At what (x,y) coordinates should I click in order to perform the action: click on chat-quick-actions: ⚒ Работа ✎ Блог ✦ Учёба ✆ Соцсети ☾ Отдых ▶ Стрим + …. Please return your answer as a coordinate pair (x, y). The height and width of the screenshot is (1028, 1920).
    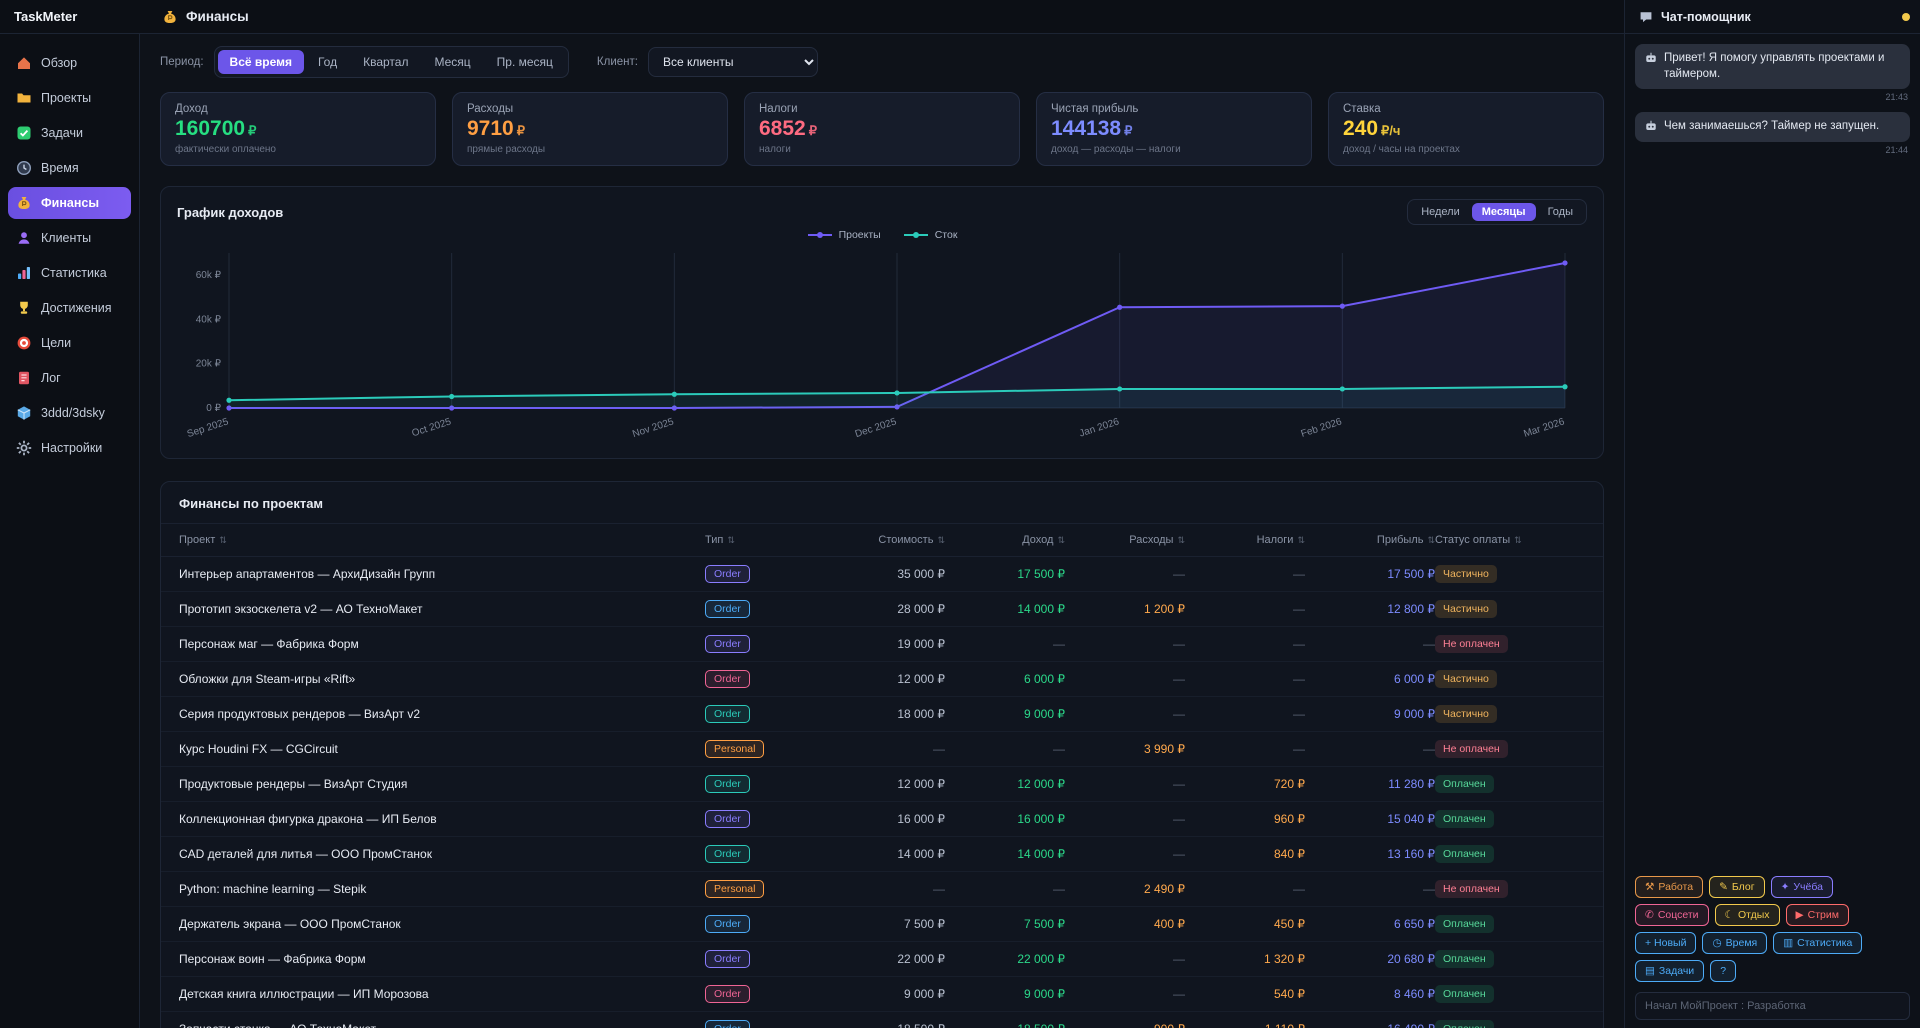
    Looking at the image, I should click on (1772, 927).